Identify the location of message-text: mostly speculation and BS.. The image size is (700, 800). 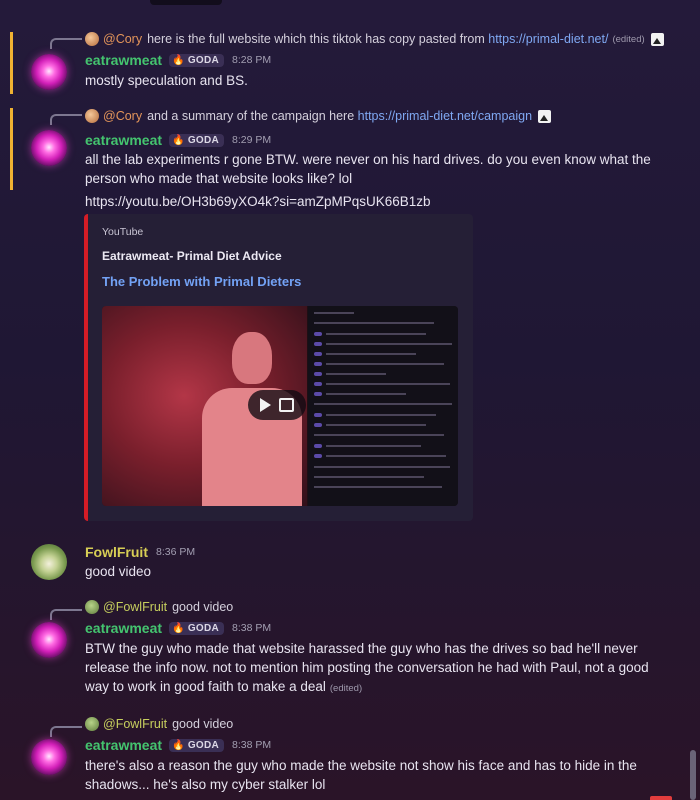
(166, 80).